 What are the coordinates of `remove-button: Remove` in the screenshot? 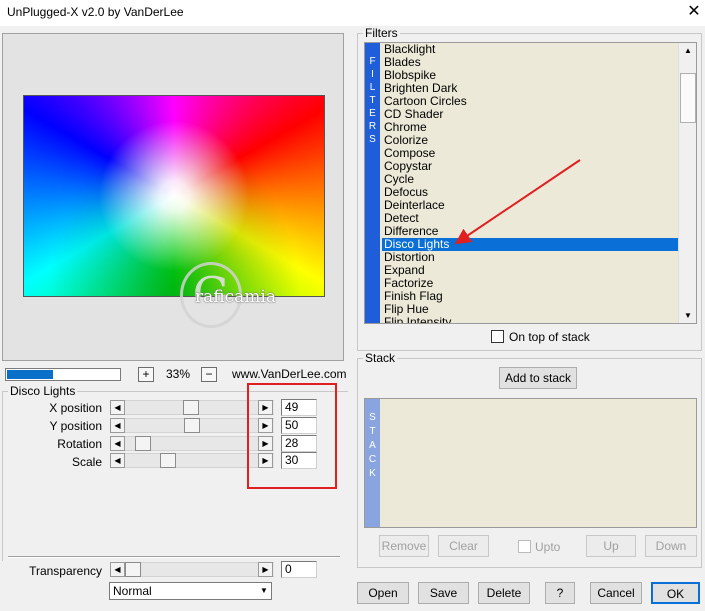 It's located at (404, 546).